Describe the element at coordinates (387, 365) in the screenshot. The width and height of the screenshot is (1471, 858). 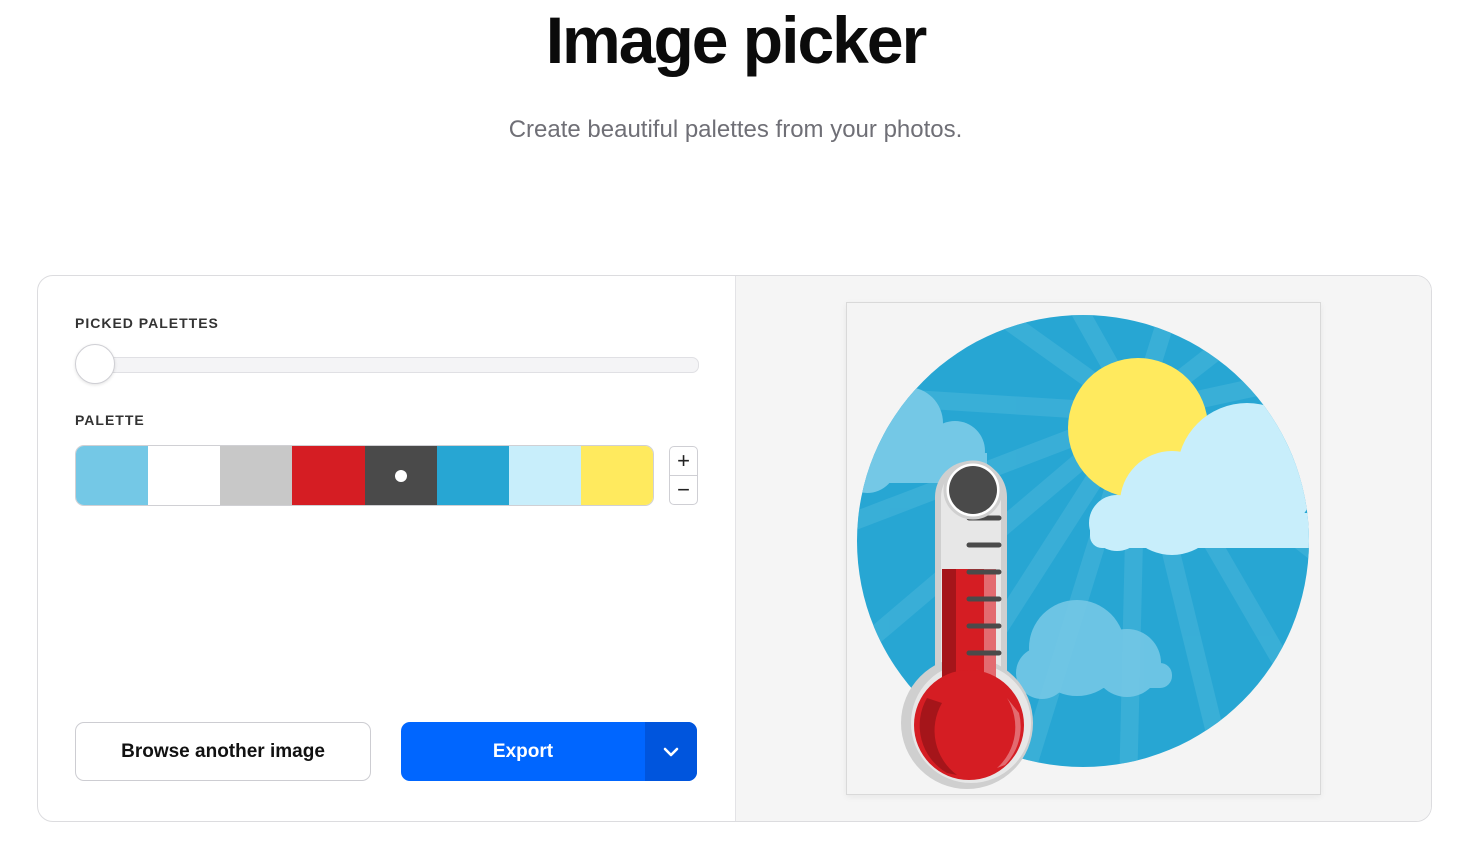
I see `picked-palettes-slider-track` at that location.